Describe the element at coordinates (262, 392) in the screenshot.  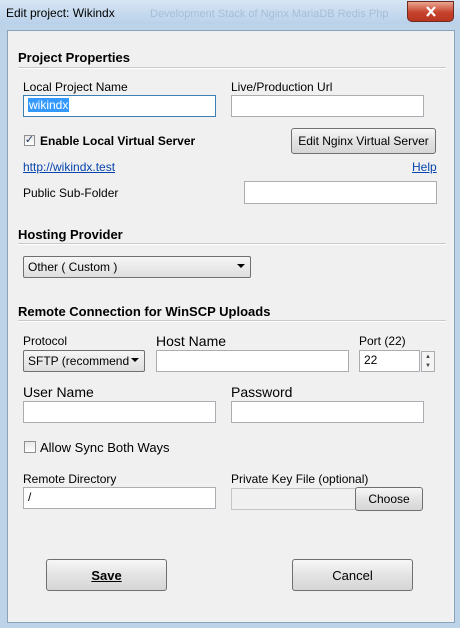
I see `password-label: Password` at that location.